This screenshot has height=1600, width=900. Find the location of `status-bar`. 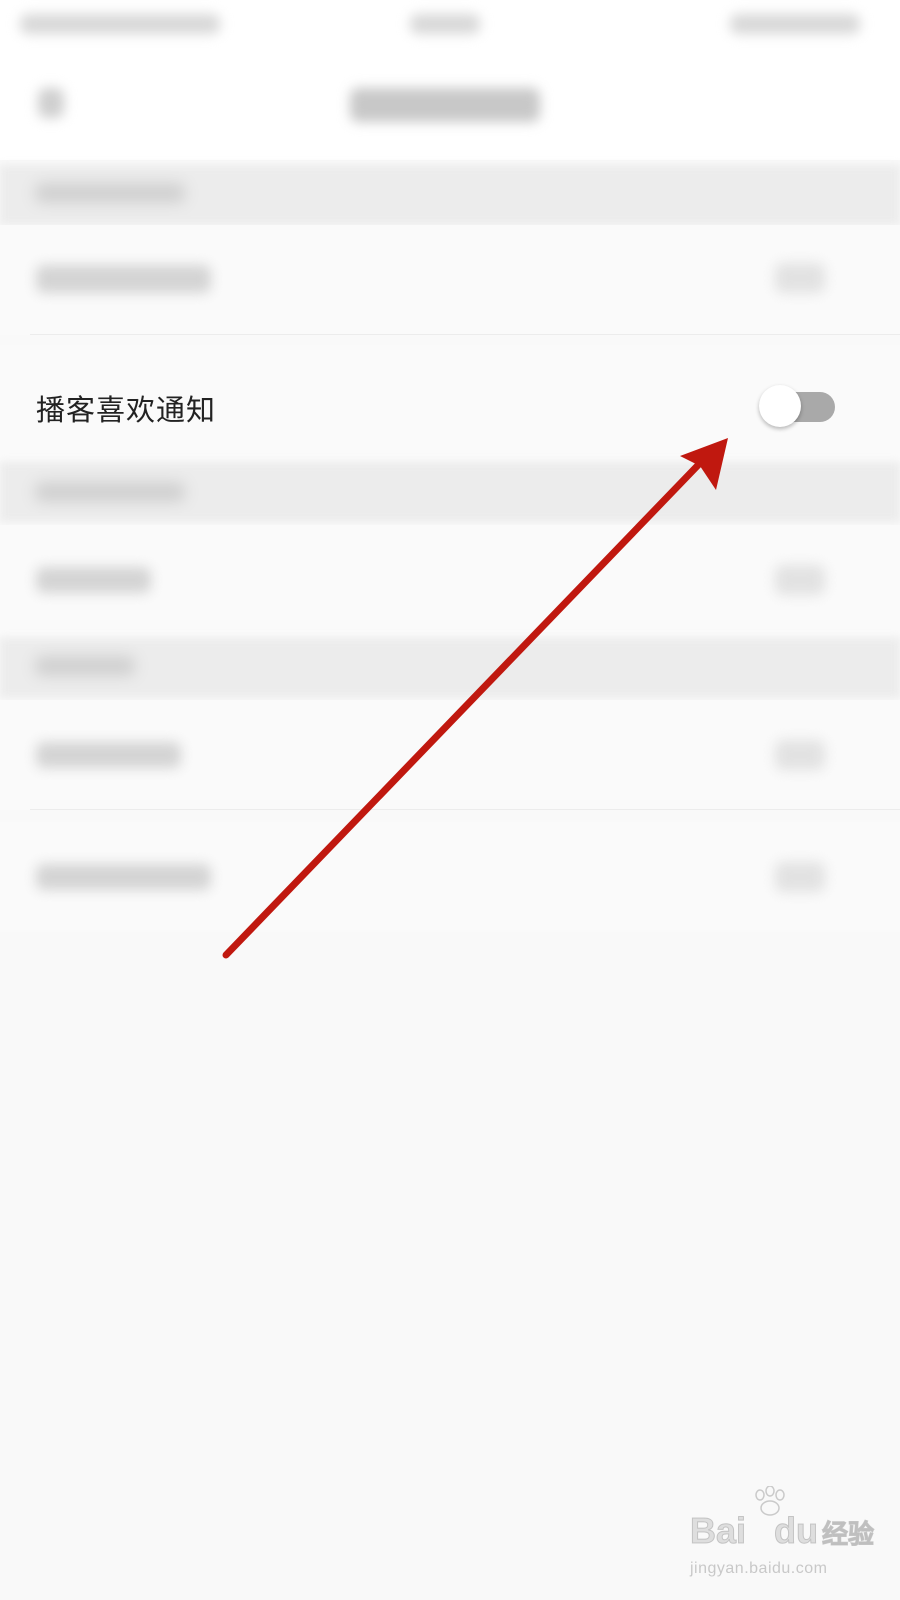

status-bar is located at coordinates (450, 25).